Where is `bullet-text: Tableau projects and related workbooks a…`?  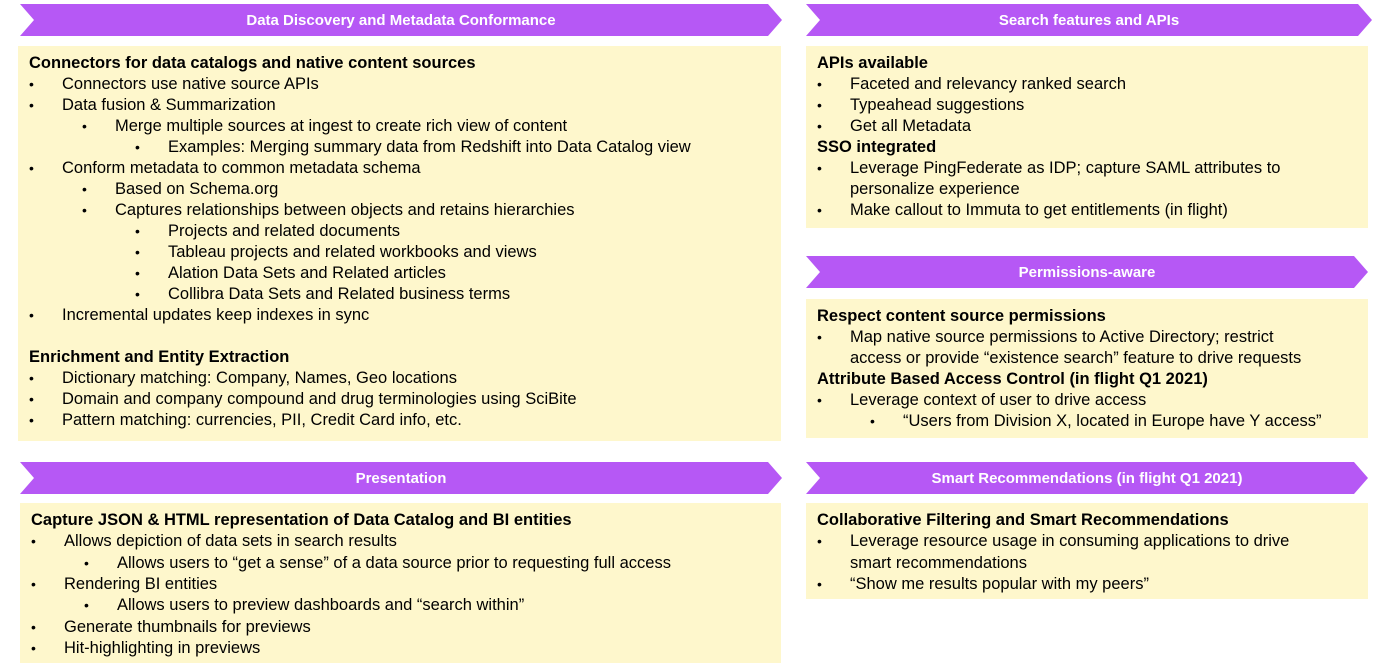
bullet-text: Tableau projects and related workbooks a… is located at coordinates (352, 252).